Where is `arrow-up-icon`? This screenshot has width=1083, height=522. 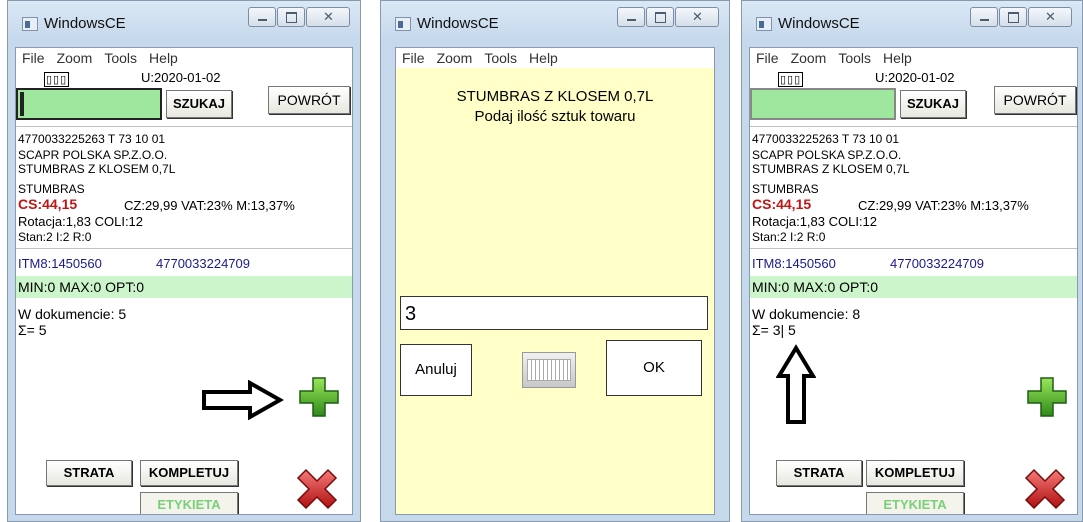
arrow-up-icon is located at coordinates (796, 384).